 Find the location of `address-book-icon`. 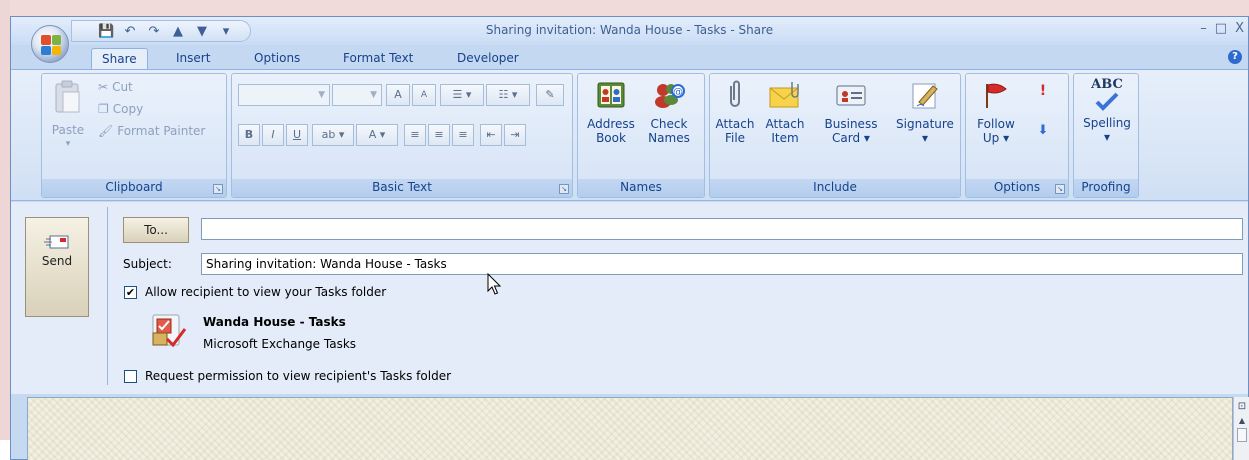

address-book-icon is located at coordinates (611, 95).